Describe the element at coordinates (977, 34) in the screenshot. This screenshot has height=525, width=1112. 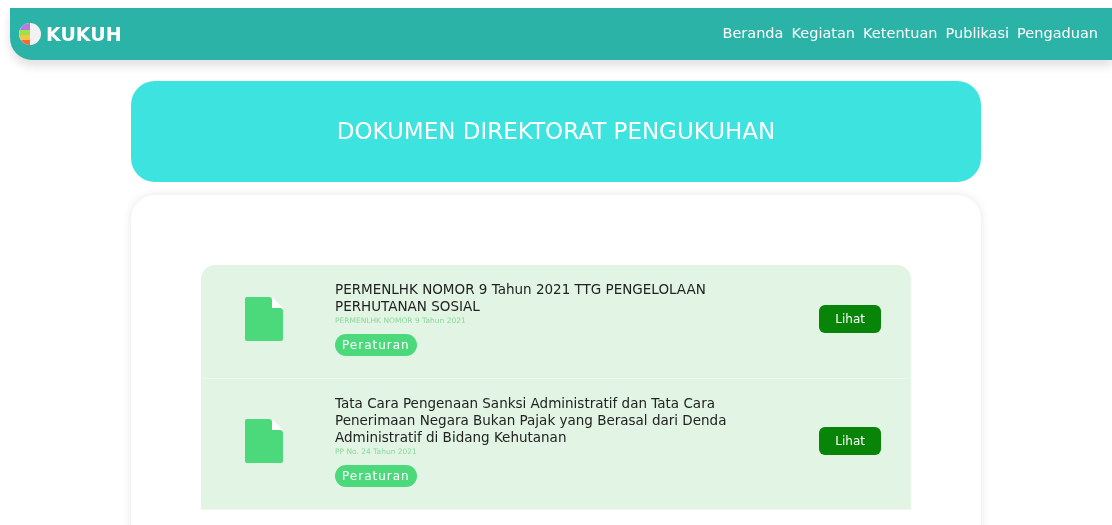
I see `nav-link: Publikasi` at that location.